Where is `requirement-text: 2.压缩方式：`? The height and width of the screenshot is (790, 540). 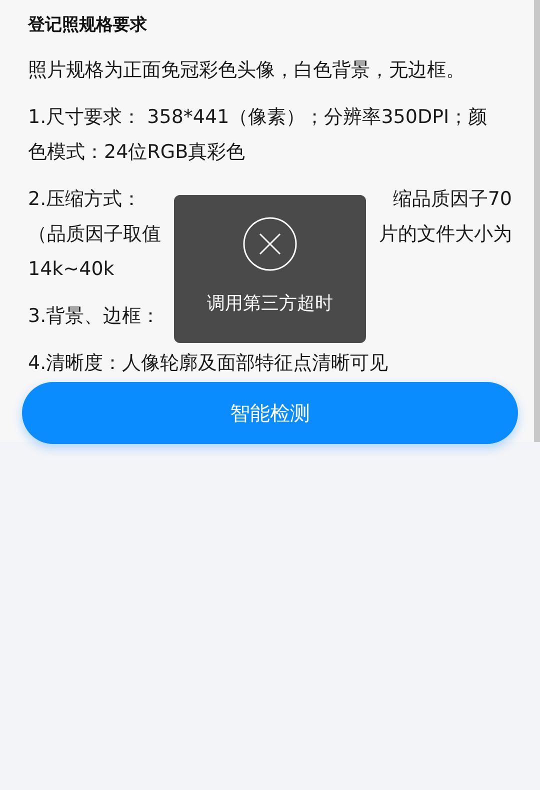 requirement-text: 2.压缩方式： is located at coordinates (85, 199).